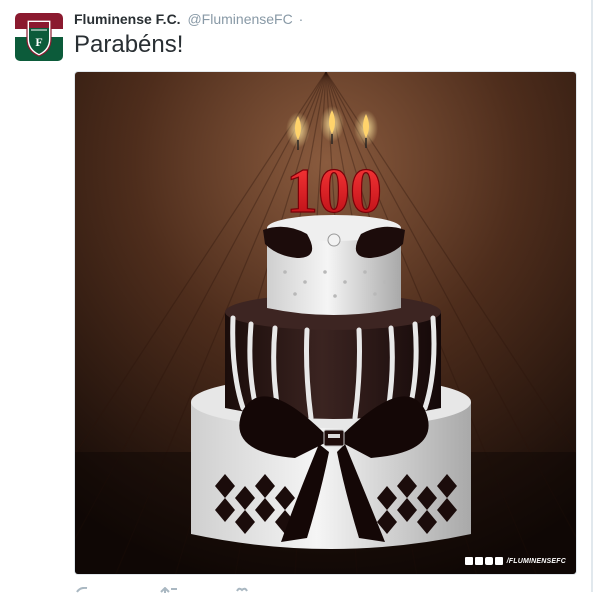 This screenshot has height=597, width=594. I want to click on candle-number: 100, so click(334, 190).